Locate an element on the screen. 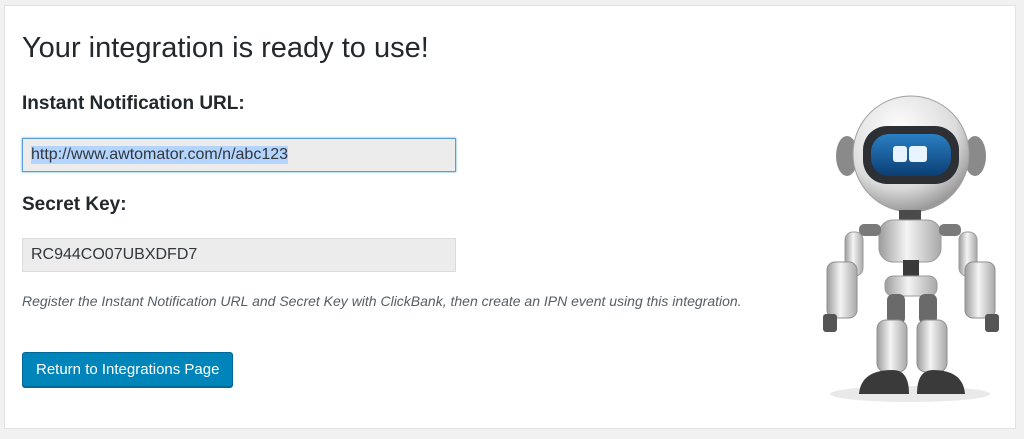 Image resolution: width=1024 pixels, height=439 pixels. page-title: Your integration is ready to use! is located at coordinates (225, 48).